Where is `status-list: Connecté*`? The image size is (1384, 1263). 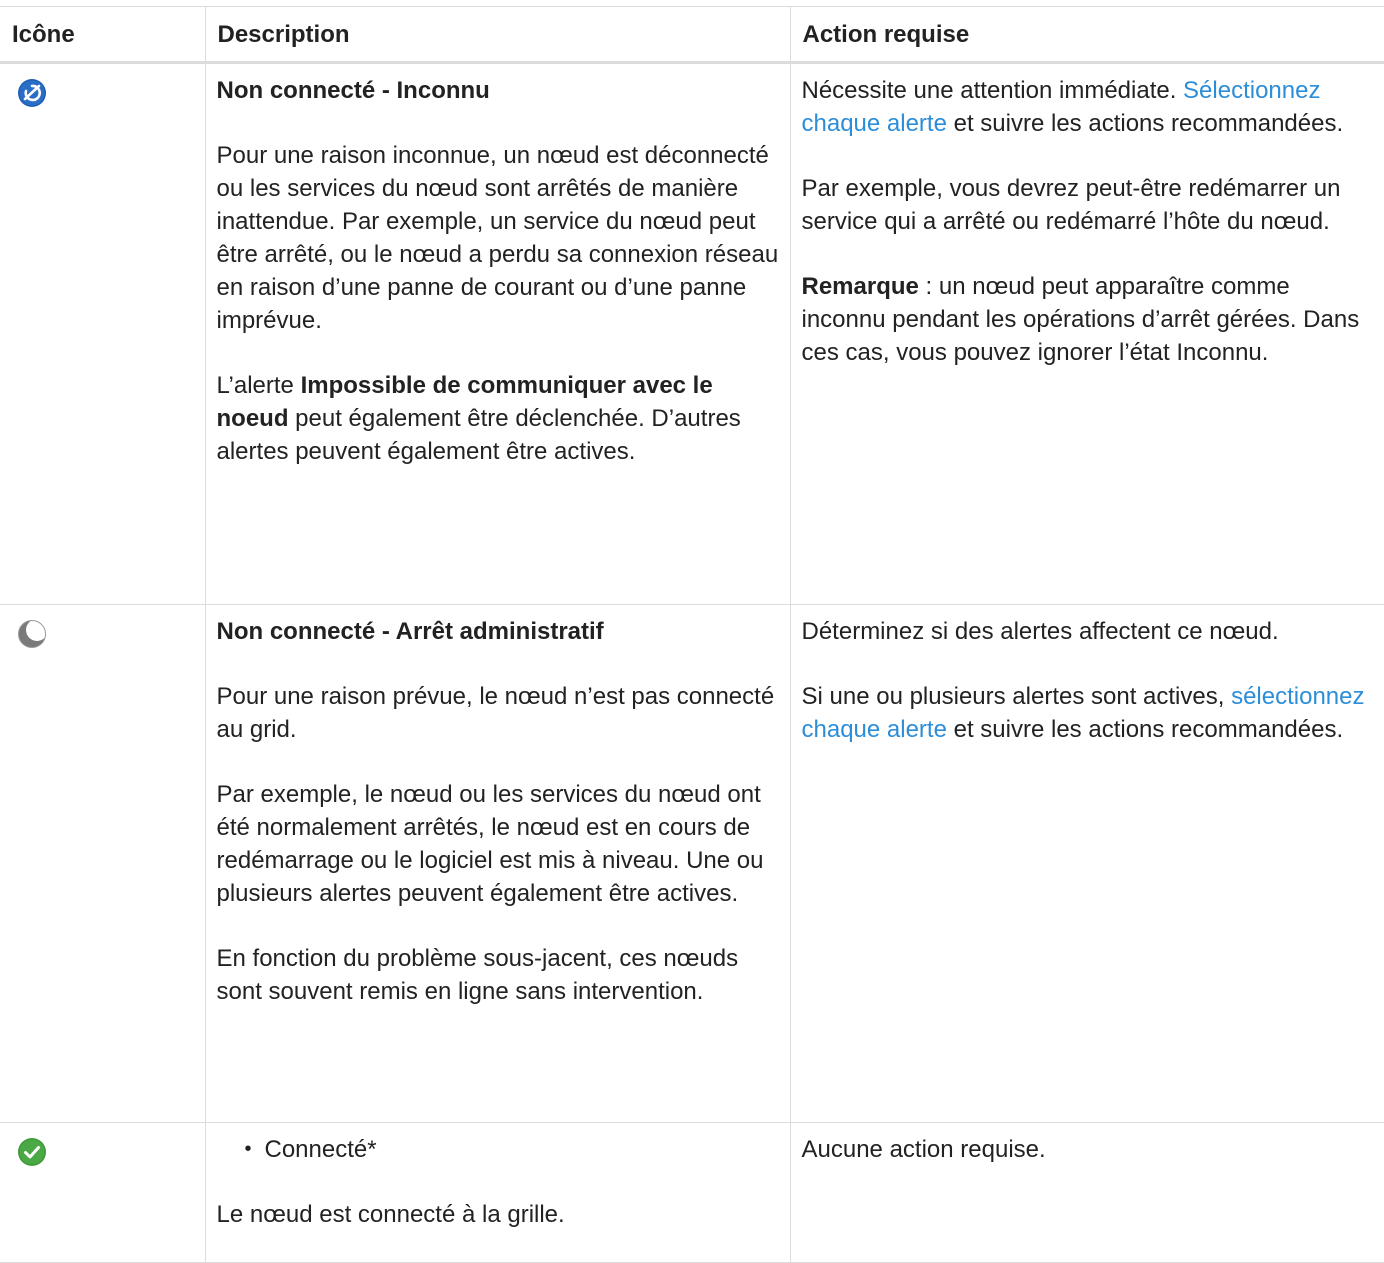 status-list: Connecté* is located at coordinates (498, 1149).